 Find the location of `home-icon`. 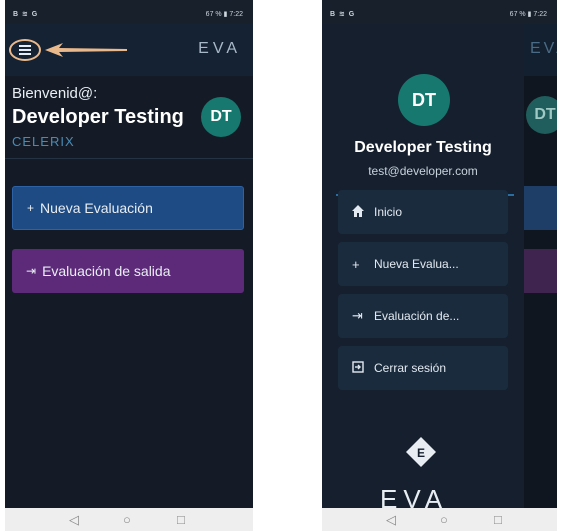

home-icon is located at coordinates (363, 212).